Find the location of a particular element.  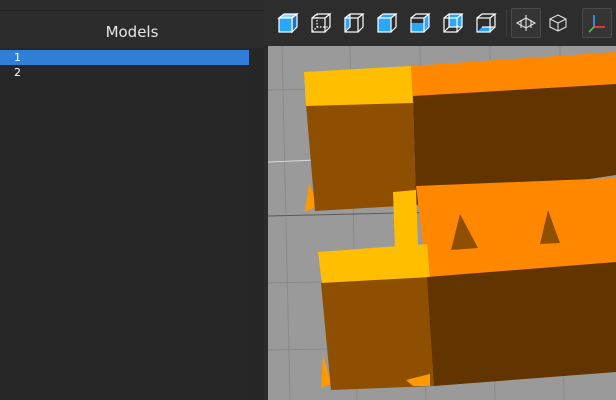

view-right-button is located at coordinates (420, 23).